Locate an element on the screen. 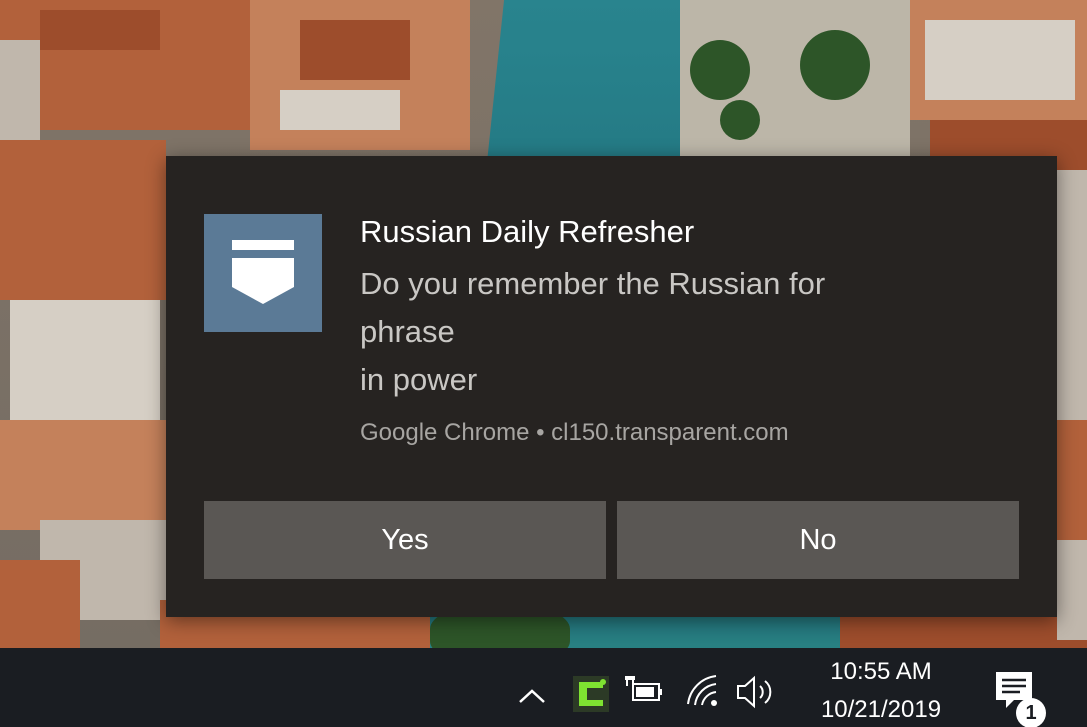  notification-body-line: in power is located at coordinates (419, 379).